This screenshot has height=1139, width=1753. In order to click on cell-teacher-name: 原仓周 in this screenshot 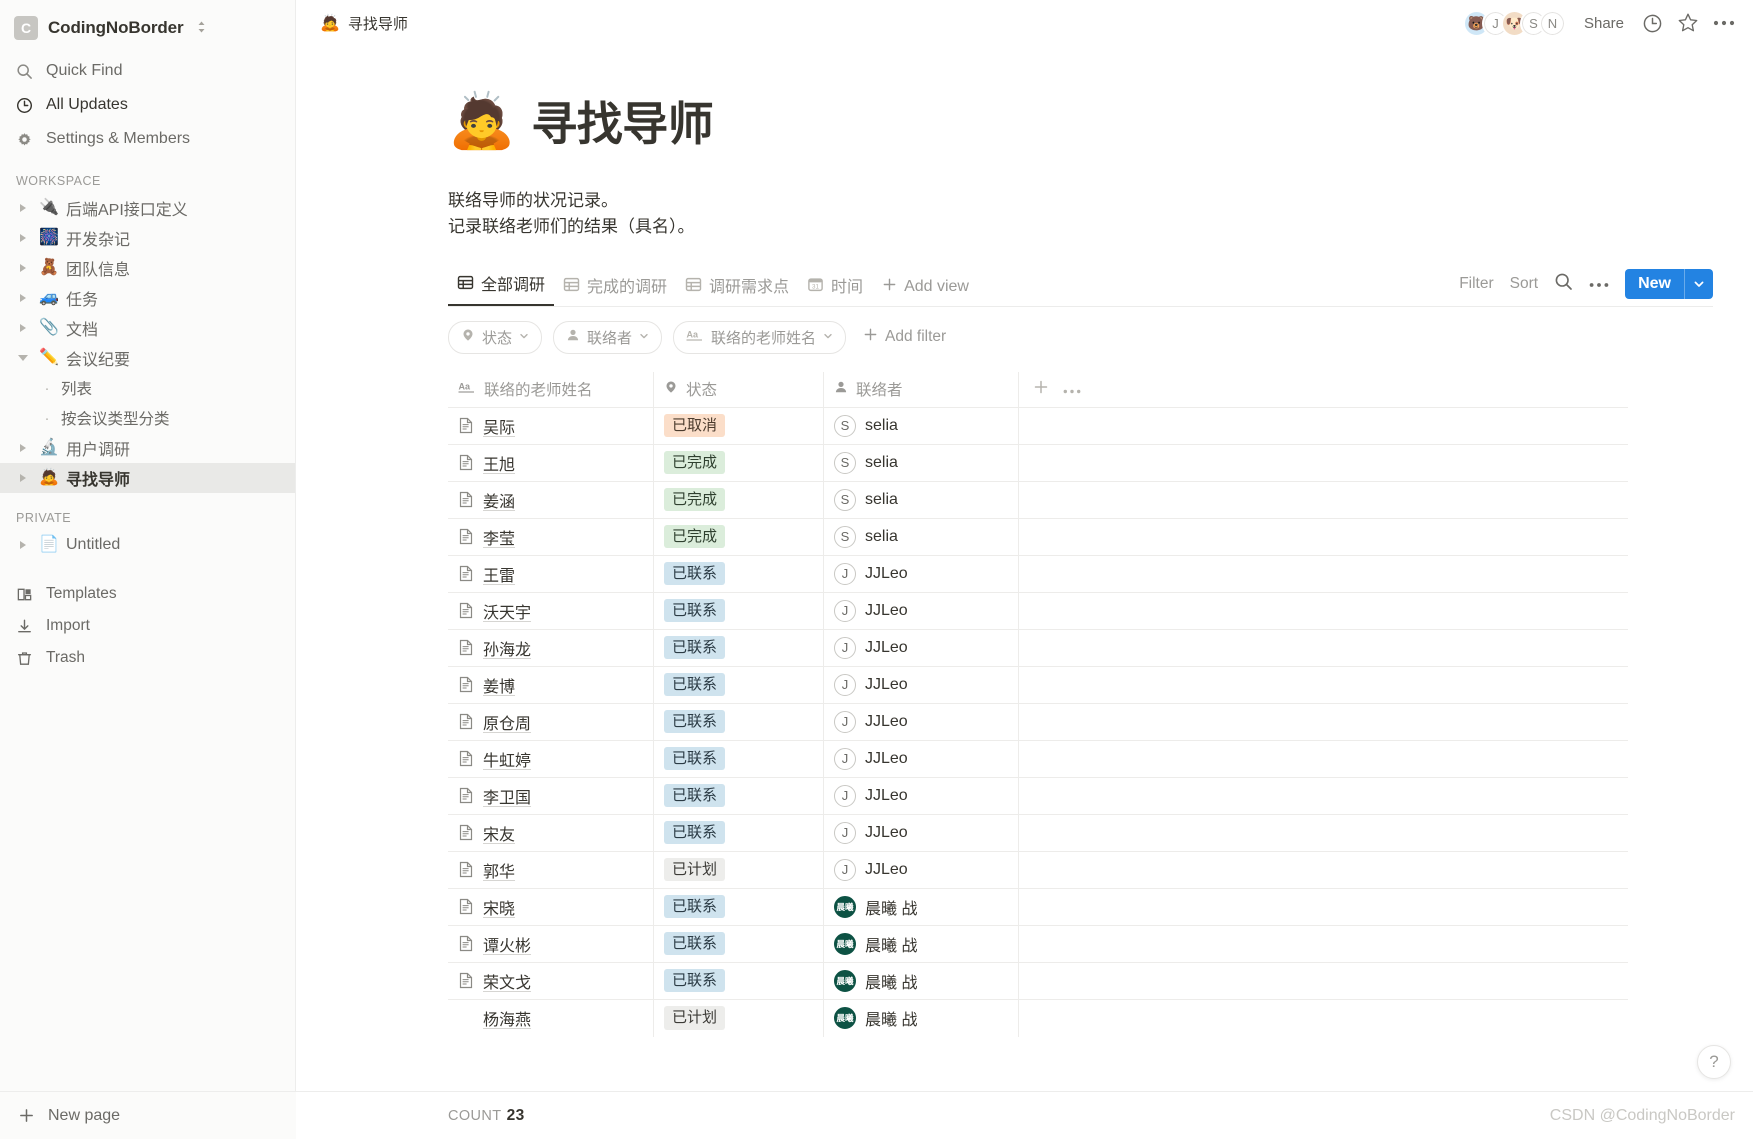, I will do `click(550, 722)`.